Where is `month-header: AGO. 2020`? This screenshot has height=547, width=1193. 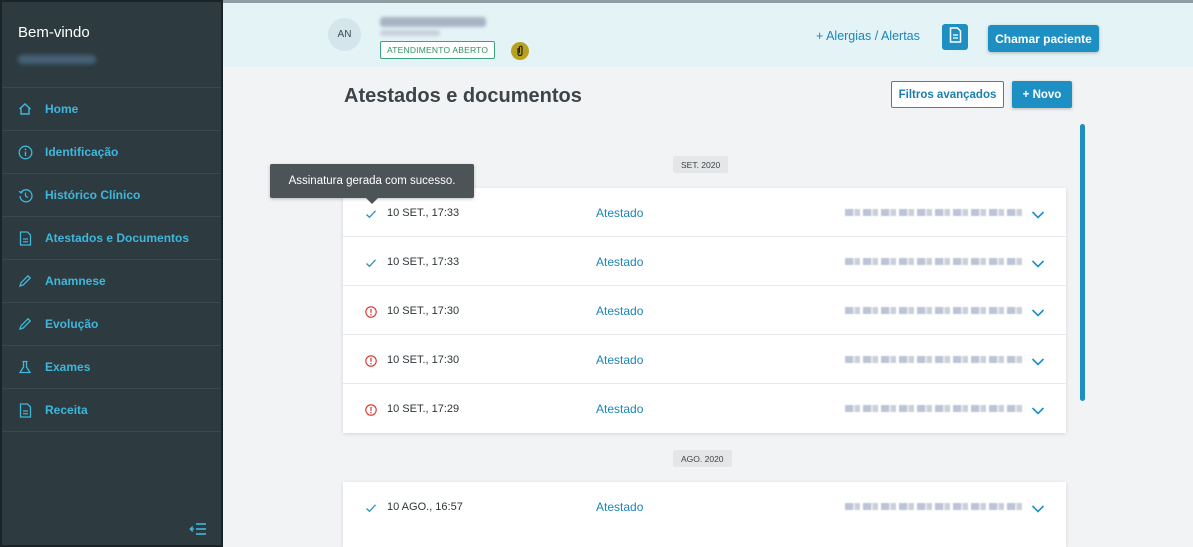 month-header: AGO. 2020 is located at coordinates (702, 458).